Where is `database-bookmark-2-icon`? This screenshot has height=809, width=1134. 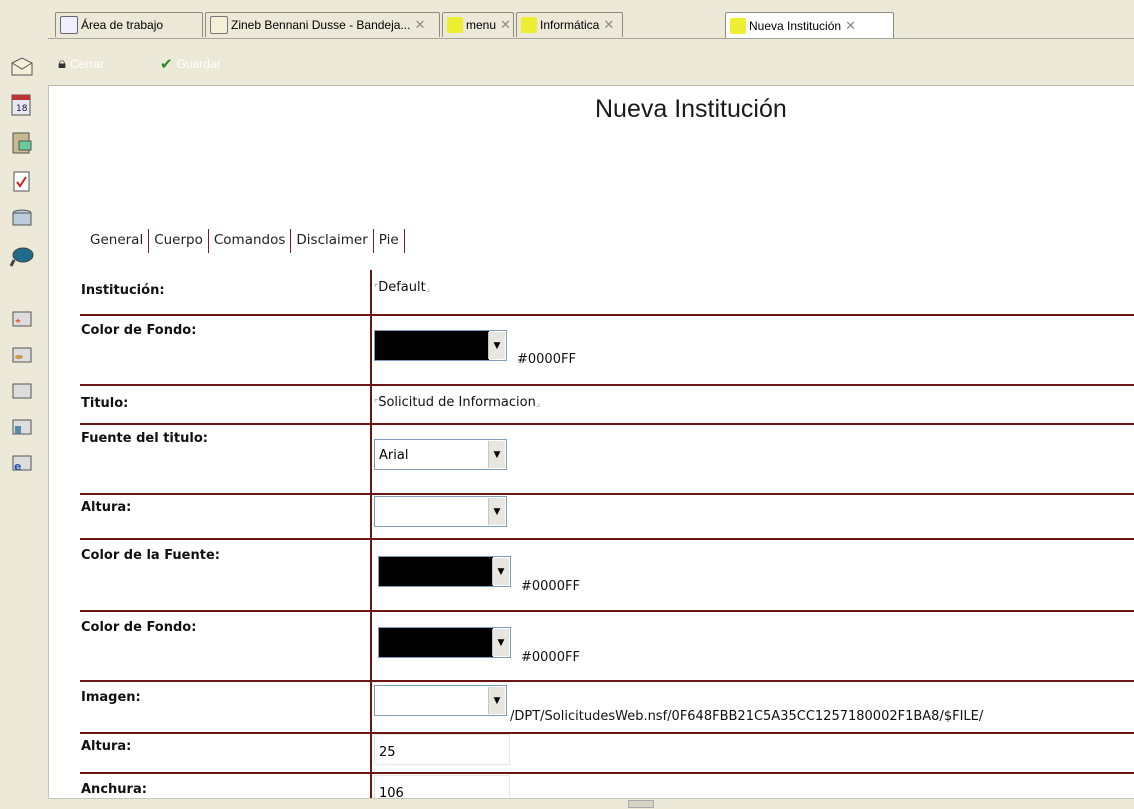 database-bookmark-2-icon is located at coordinates (22, 355).